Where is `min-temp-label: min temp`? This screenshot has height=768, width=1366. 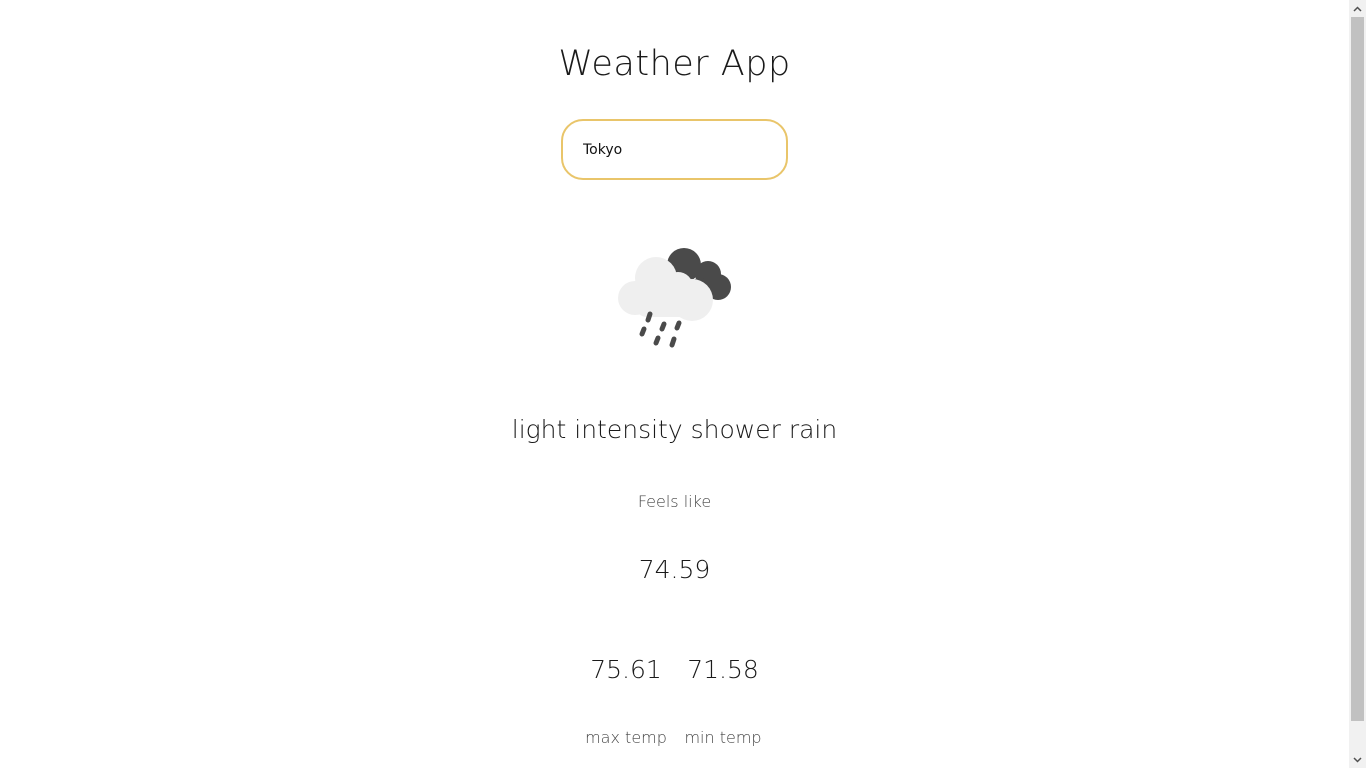 min-temp-label: min temp is located at coordinates (723, 737).